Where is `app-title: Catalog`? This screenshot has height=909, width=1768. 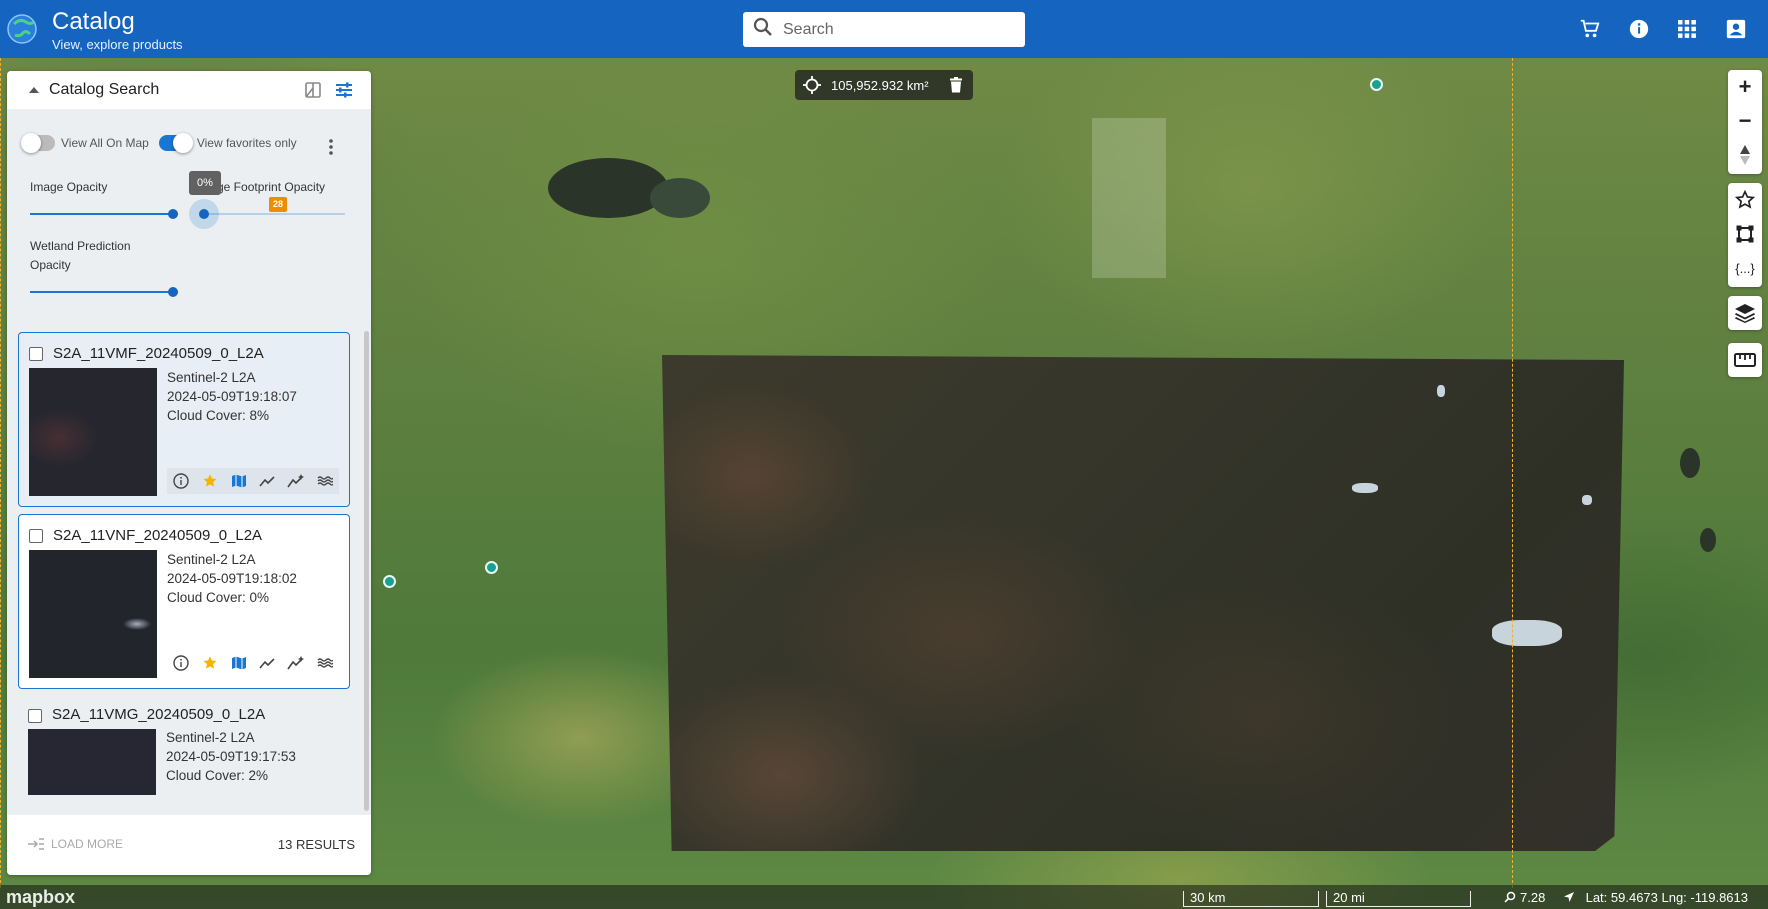
app-title: Catalog is located at coordinates (93, 21).